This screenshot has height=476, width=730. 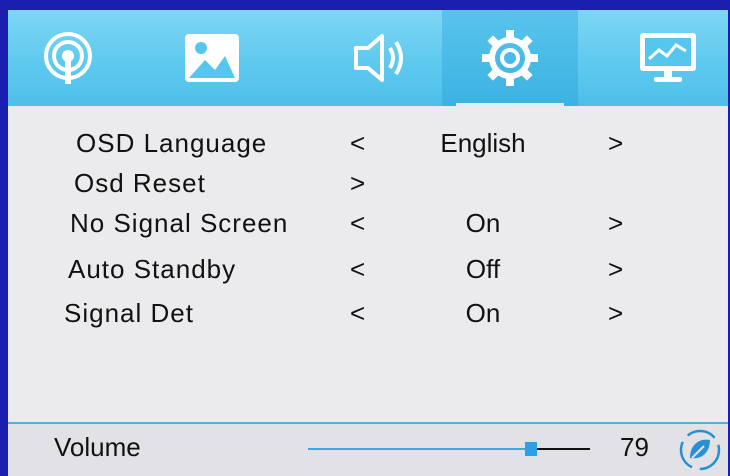 I want to click on signal-icon, so click(x=68, y=58).